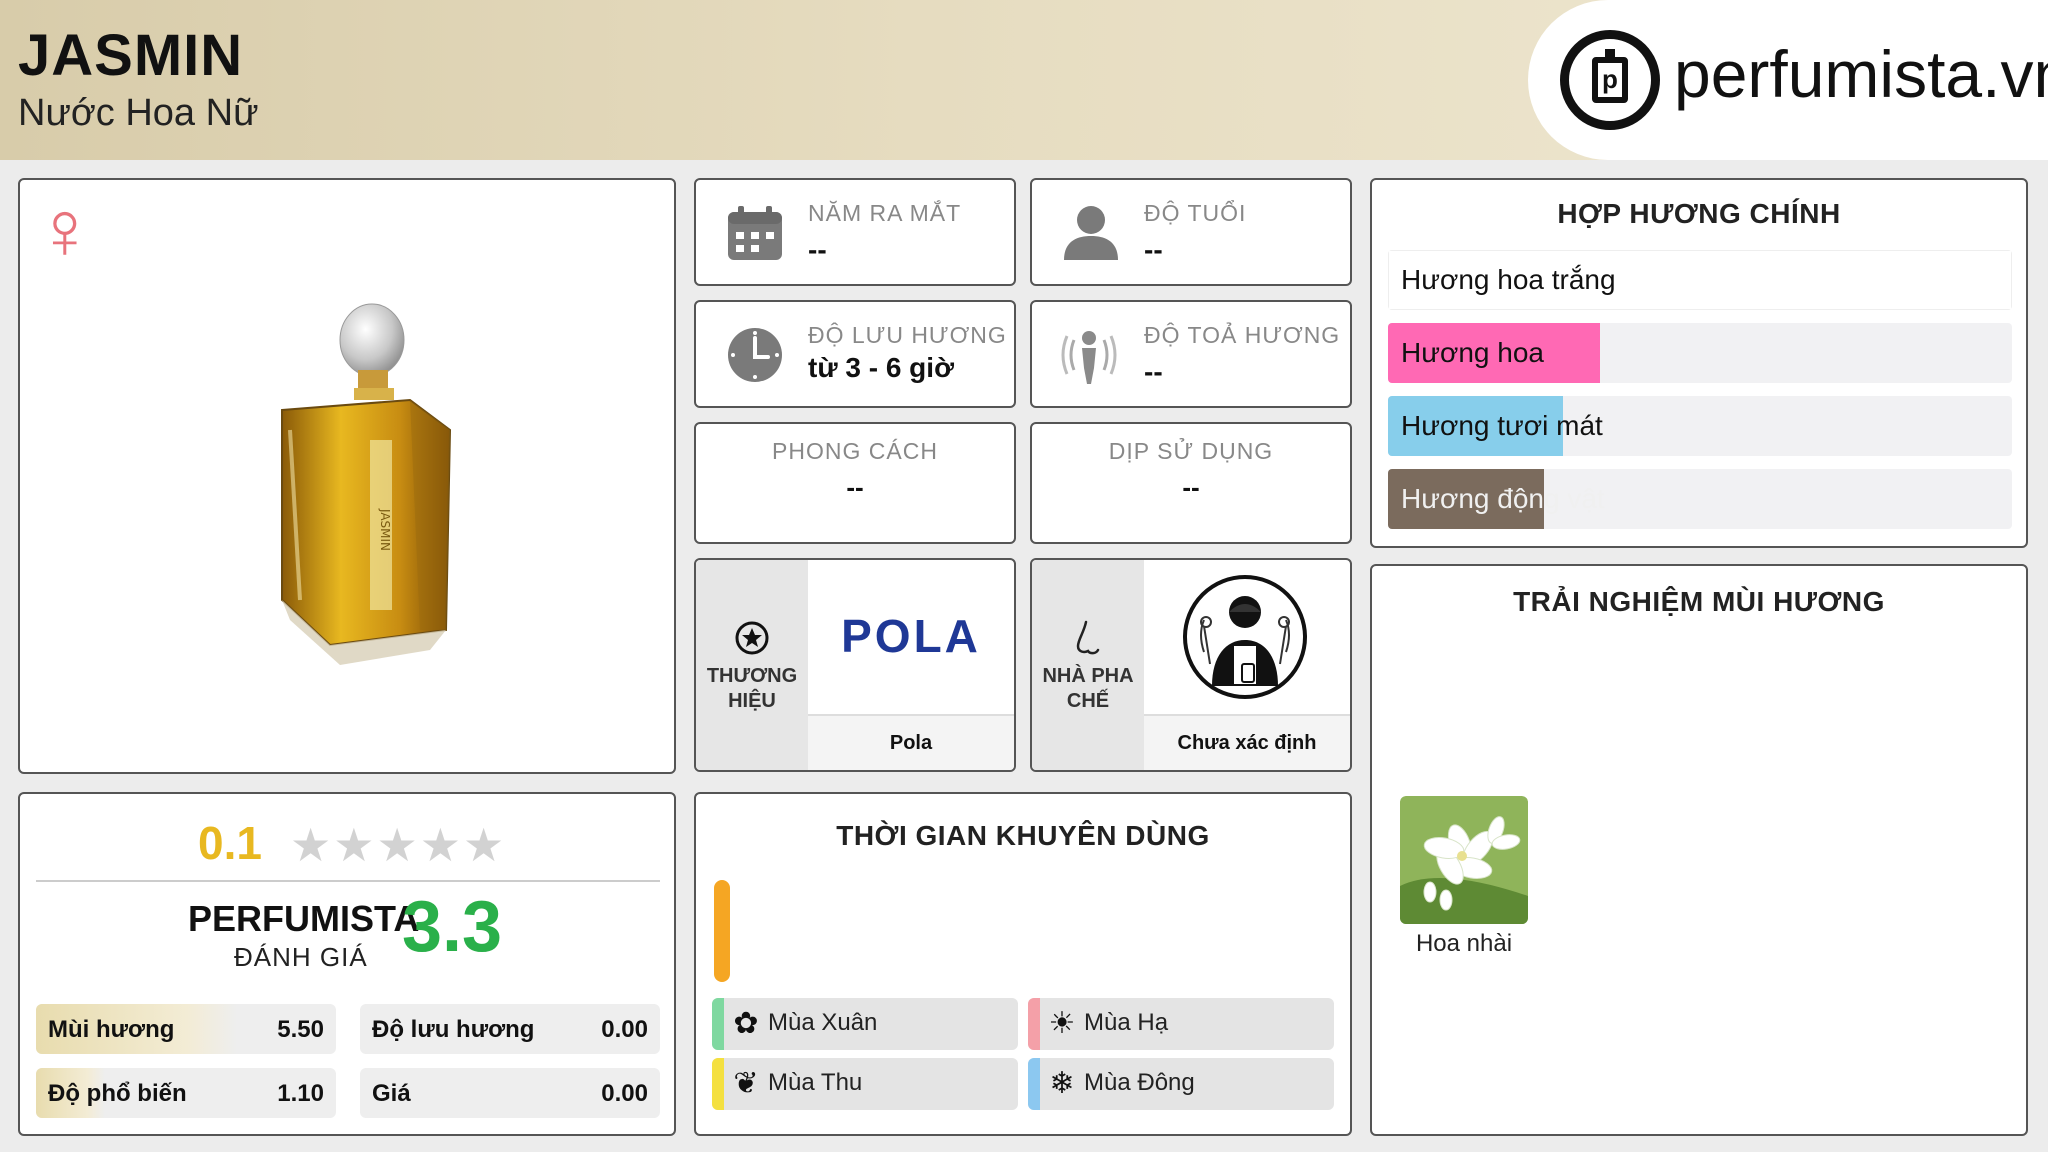 The height and width of the screenshot is (1152, 2048). Describe the element at coordinates (911, 636) in the screenshot. I see `brand-logo: POLA` at that location.